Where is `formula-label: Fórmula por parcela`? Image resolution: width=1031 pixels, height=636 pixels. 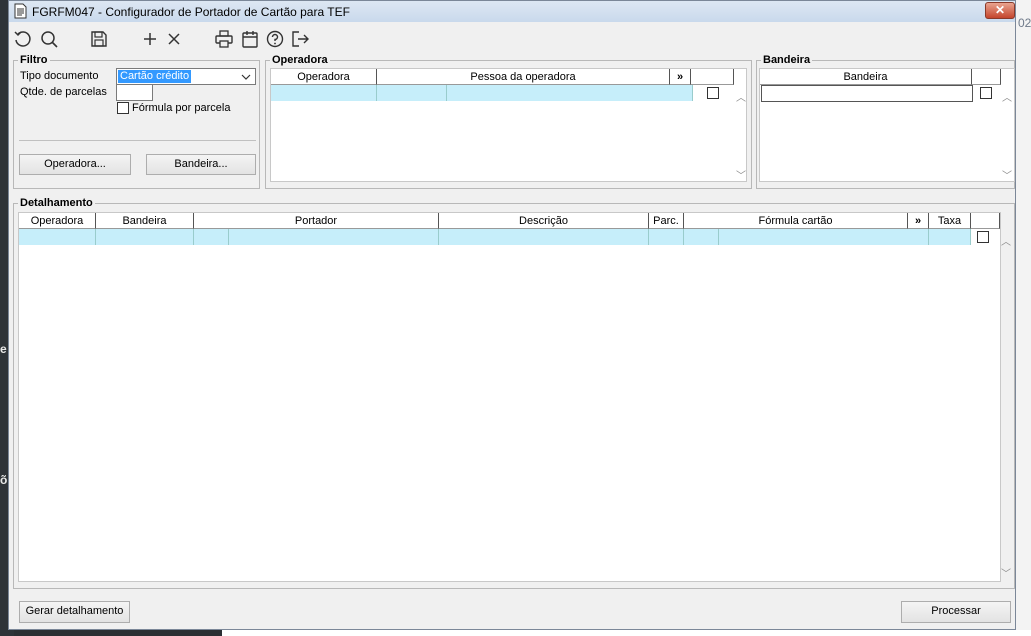
formula-label: Fórmula por parcela is located at coordinates (181, 108).